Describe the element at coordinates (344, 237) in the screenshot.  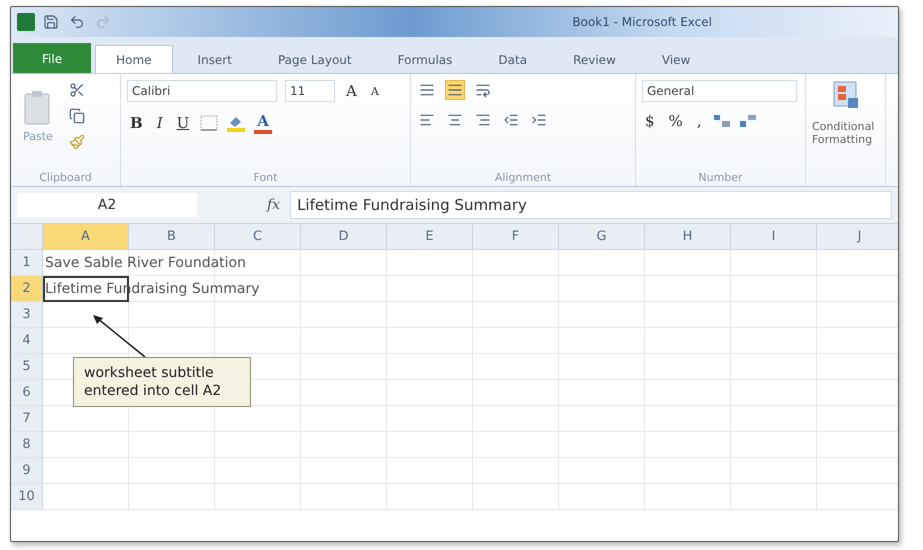
I see `column-header: D` at that location.